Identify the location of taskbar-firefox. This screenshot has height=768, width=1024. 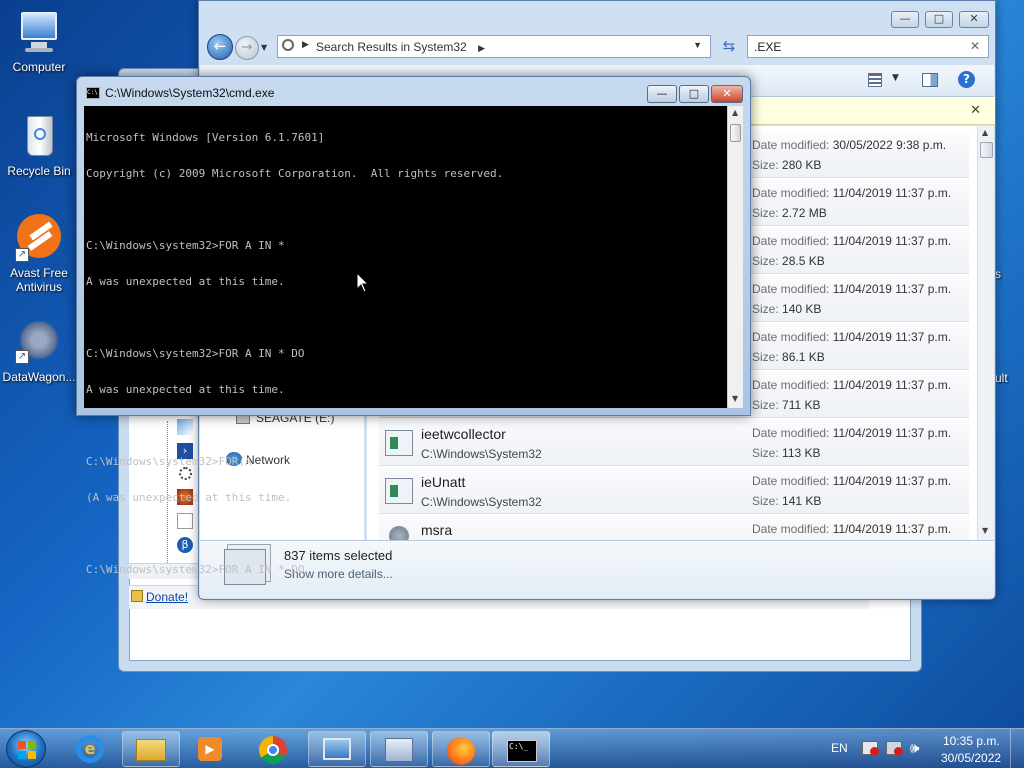
(461, 749).